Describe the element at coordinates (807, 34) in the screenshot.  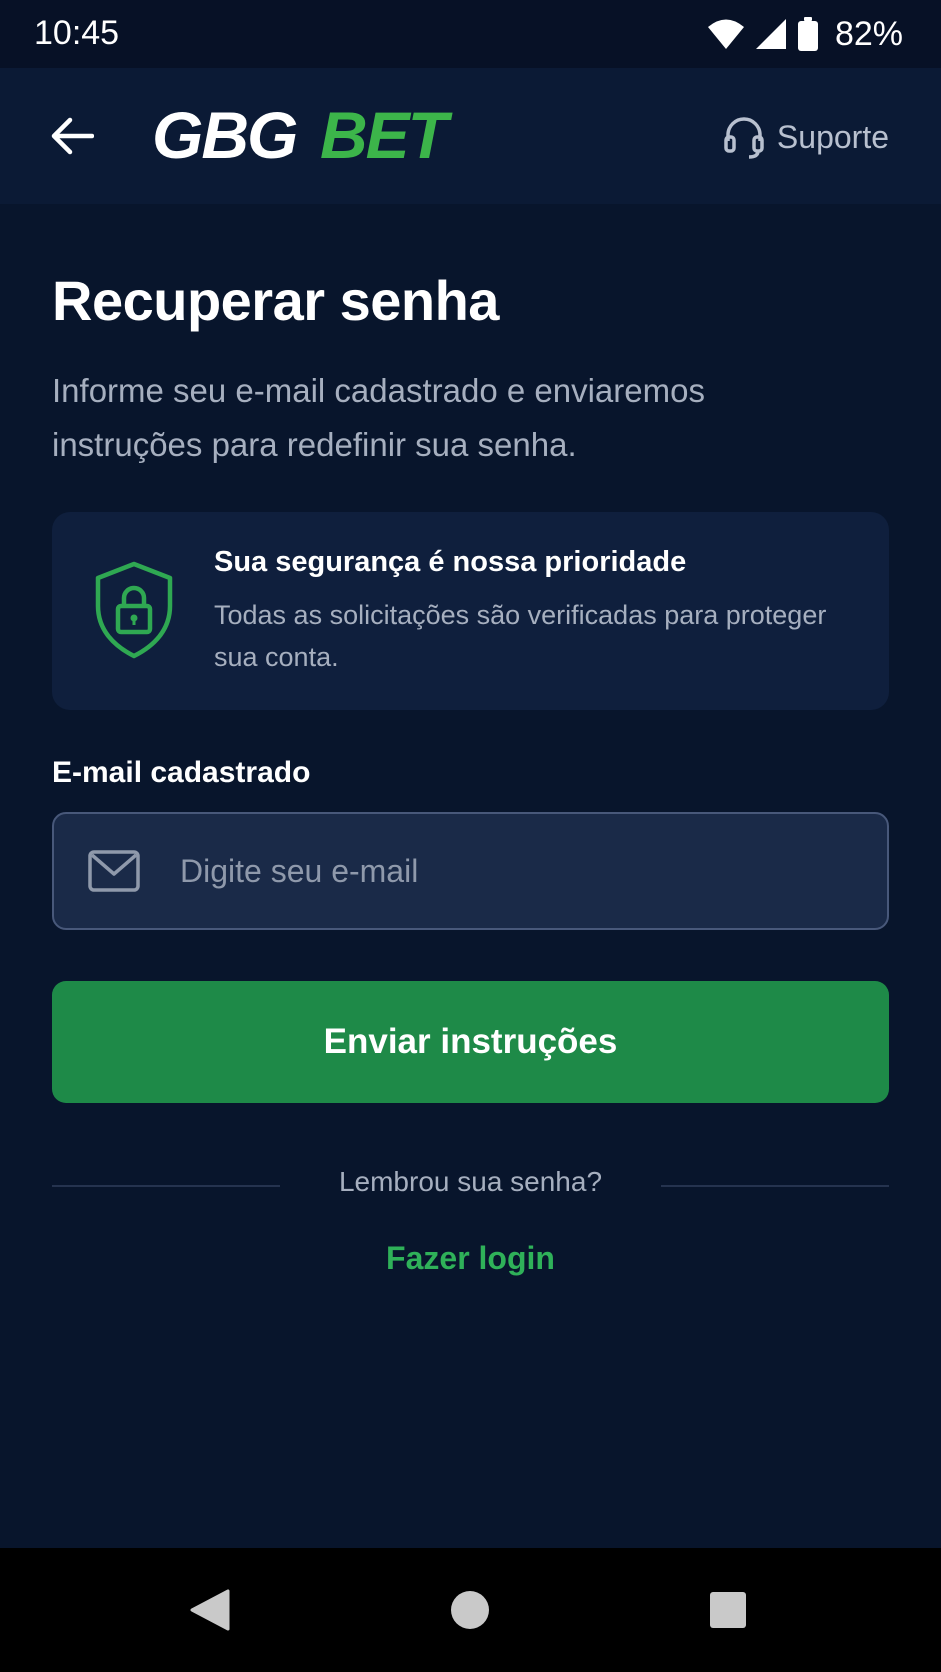
I see `battery-icon` at that location.